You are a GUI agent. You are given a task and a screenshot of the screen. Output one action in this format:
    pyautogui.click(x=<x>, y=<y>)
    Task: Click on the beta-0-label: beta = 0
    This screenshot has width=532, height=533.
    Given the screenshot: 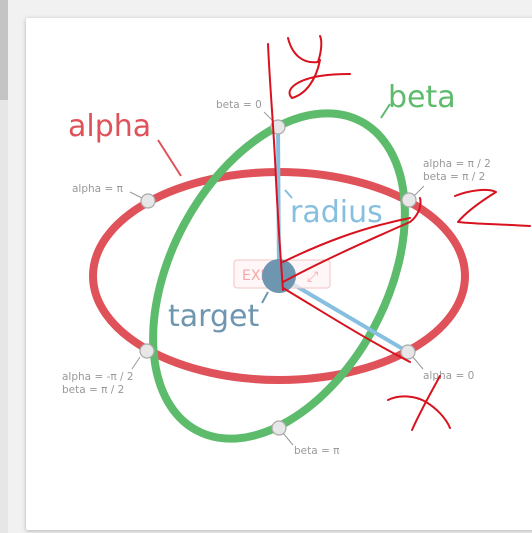 What is the action you would take?
    pyautogui.click(x=239, y=105)
    